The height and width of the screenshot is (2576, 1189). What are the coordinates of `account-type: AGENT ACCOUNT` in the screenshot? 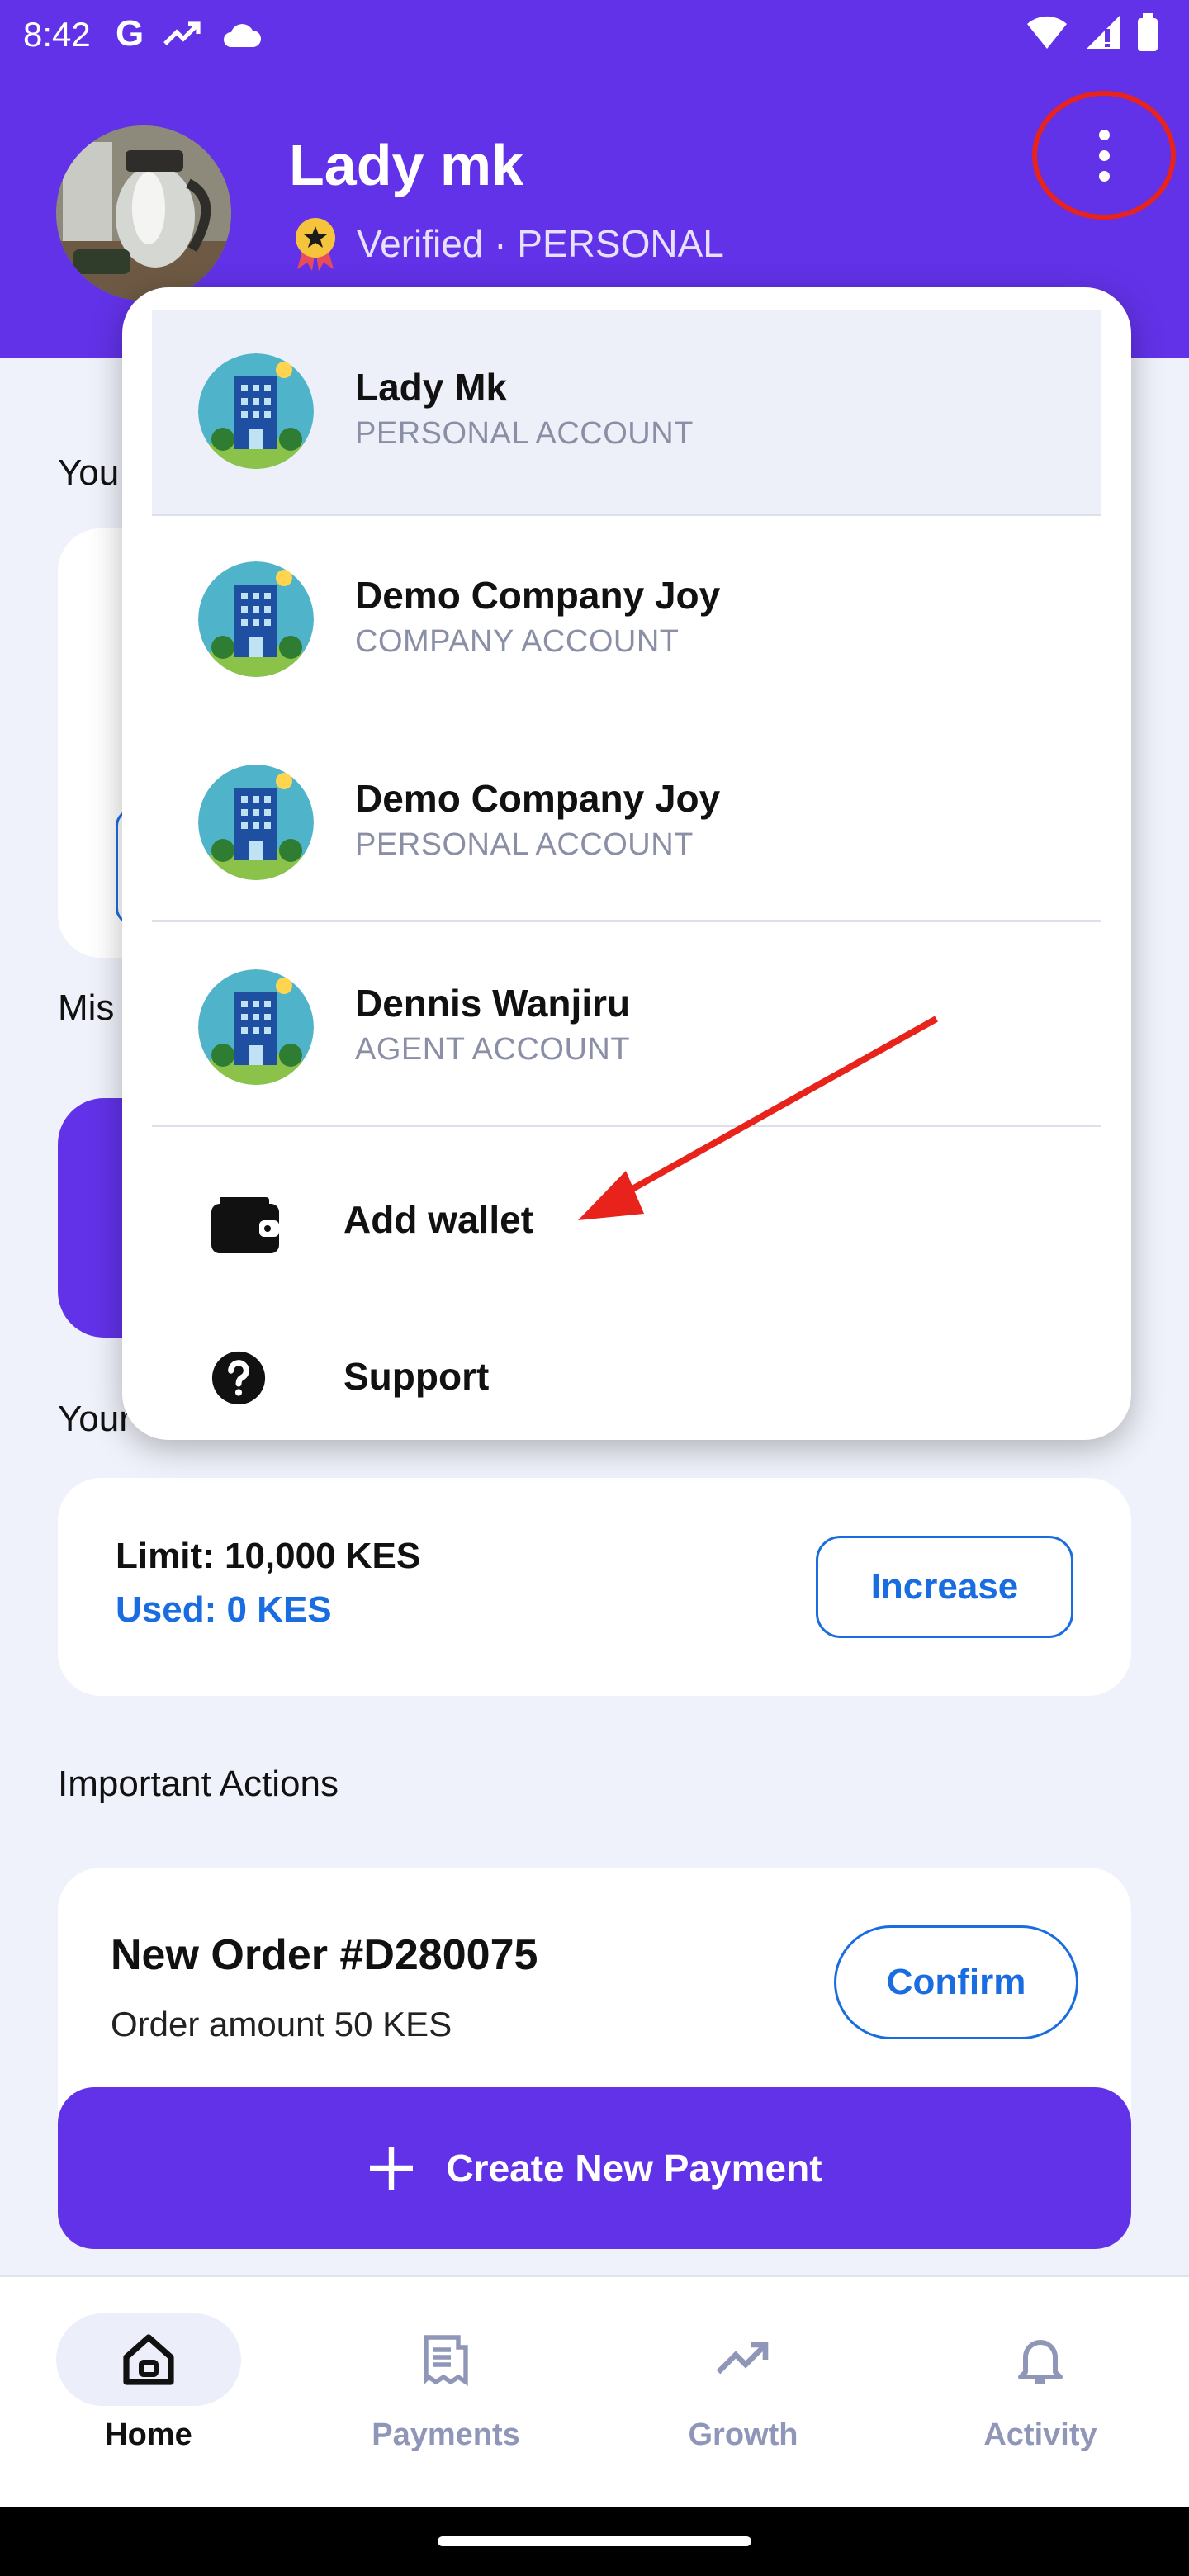 It's located at (493, 1049).